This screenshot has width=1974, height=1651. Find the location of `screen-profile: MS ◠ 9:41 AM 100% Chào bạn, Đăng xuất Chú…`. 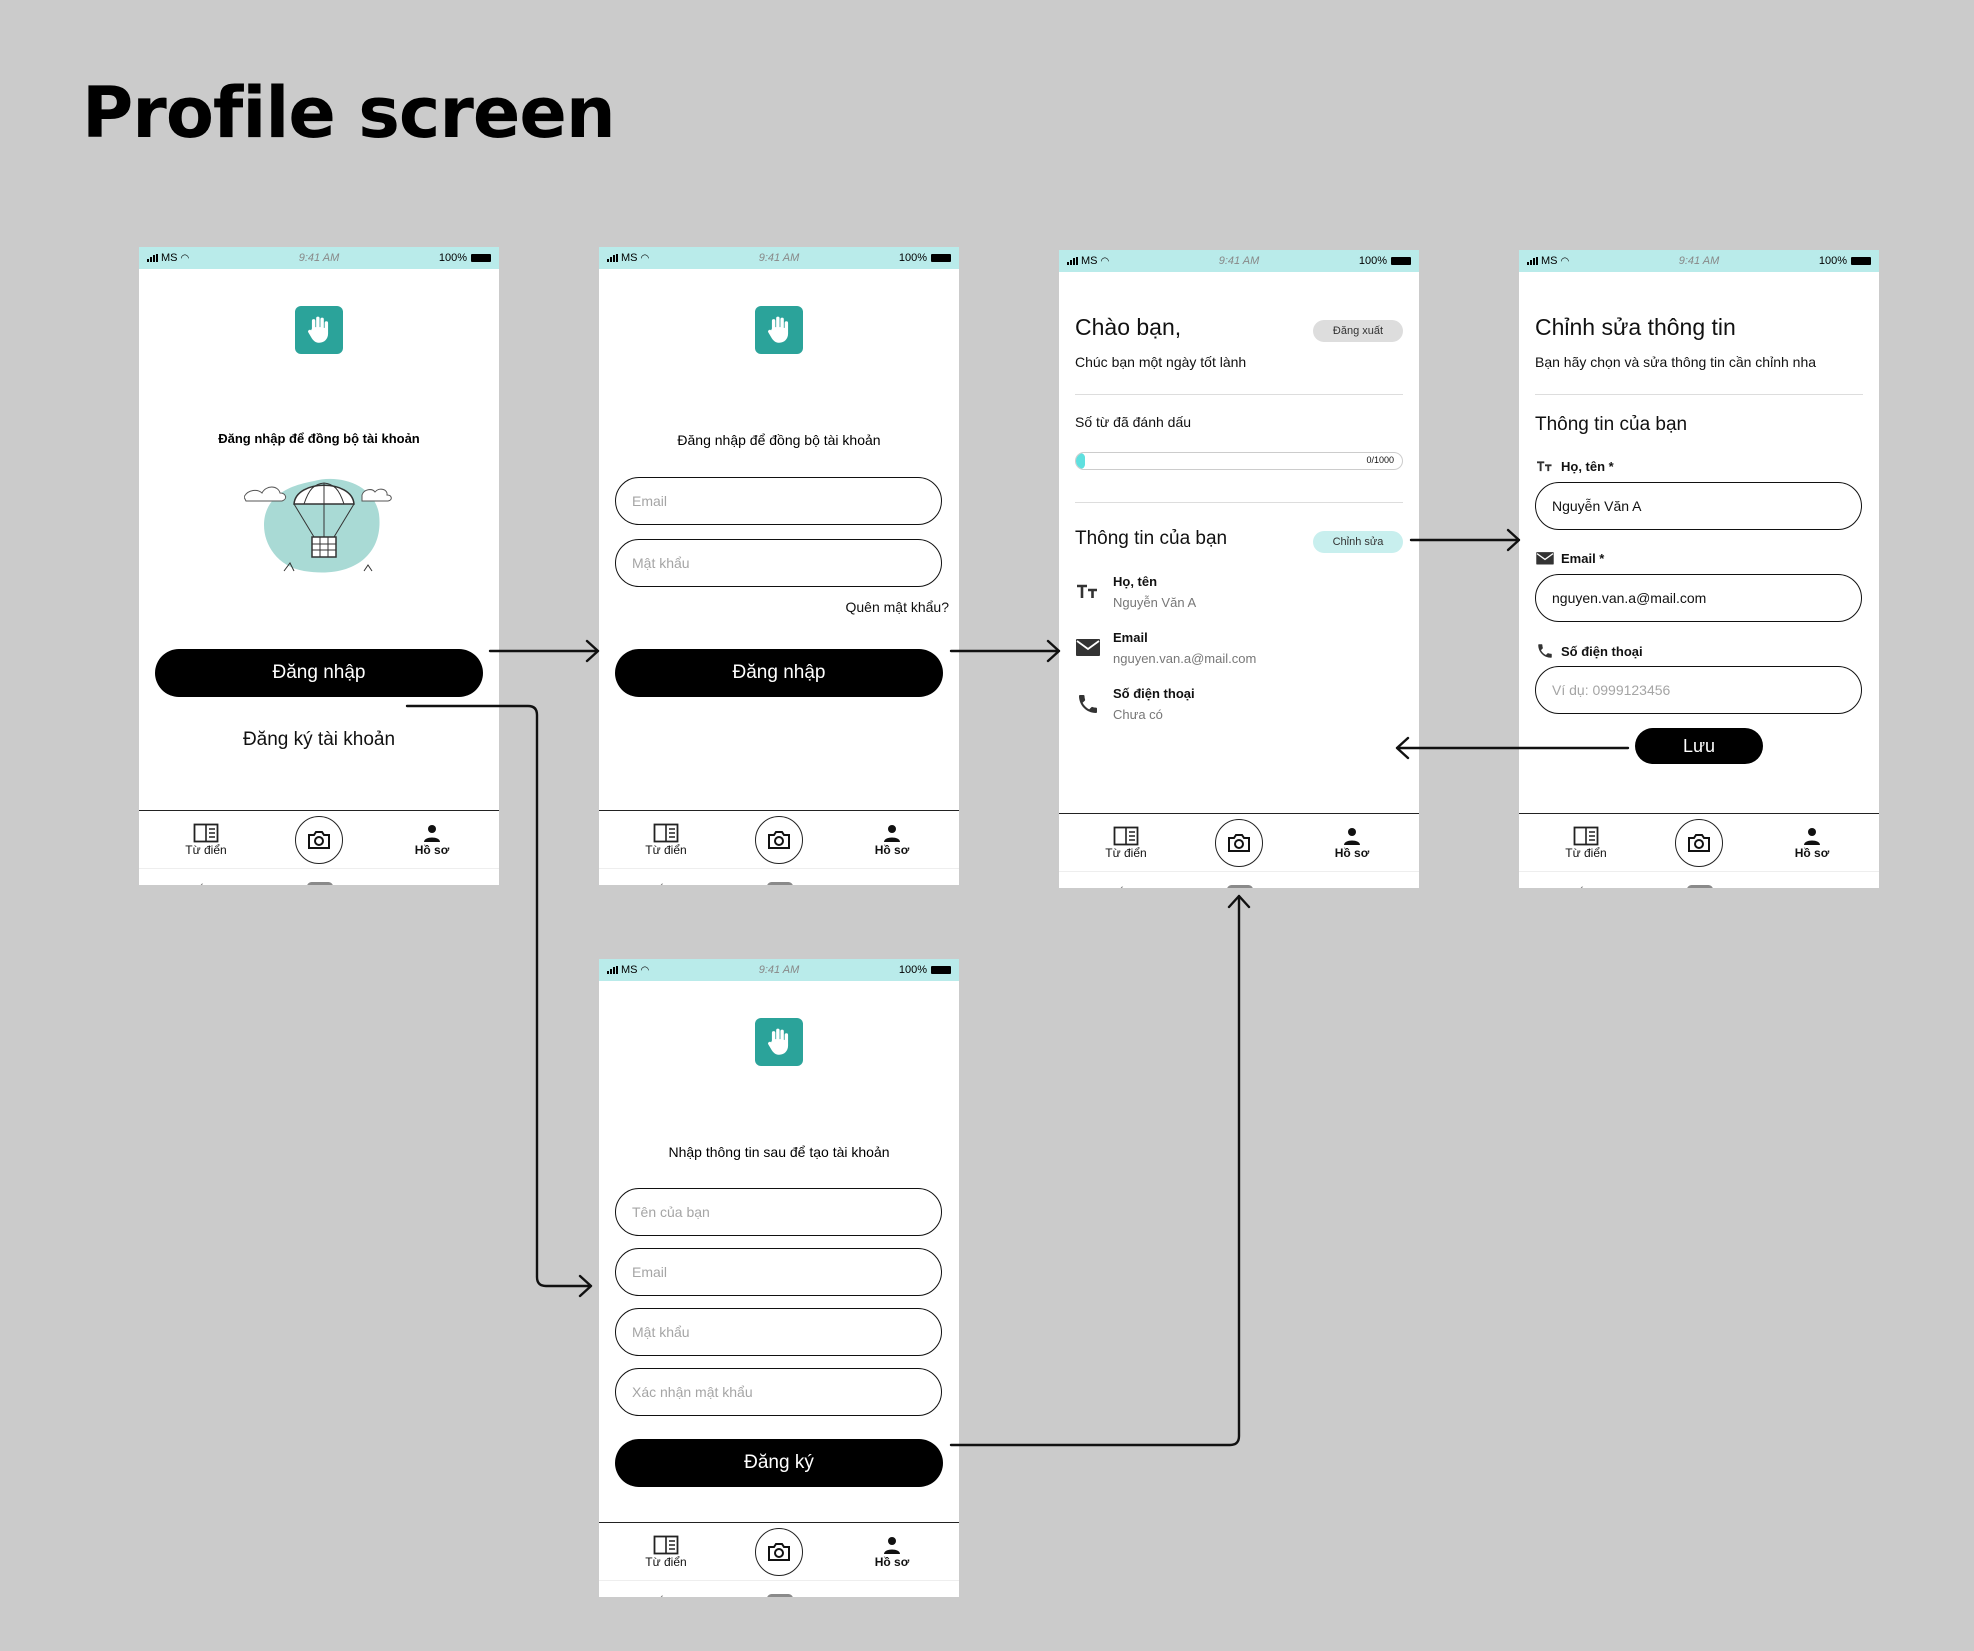

screen-profile: MS ◠ 9:41 AM 100% Chào bạn, Đăng xuất Chú… is located at coordinates (1239, 569).